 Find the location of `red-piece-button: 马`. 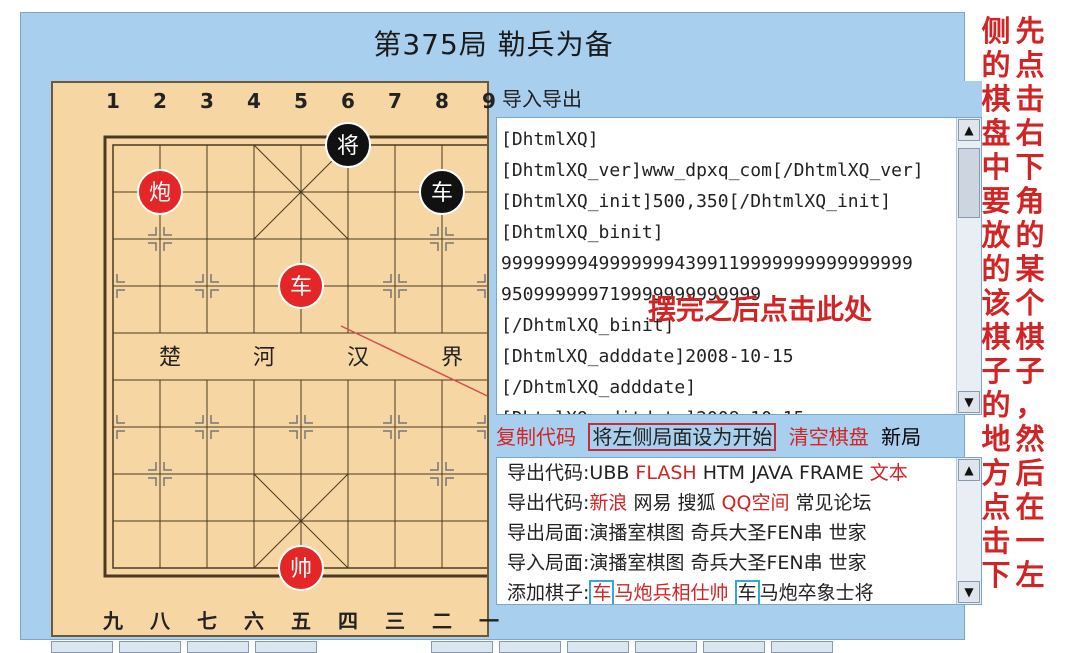

red-piece-button: 马 is located at coordinates (623, 593).